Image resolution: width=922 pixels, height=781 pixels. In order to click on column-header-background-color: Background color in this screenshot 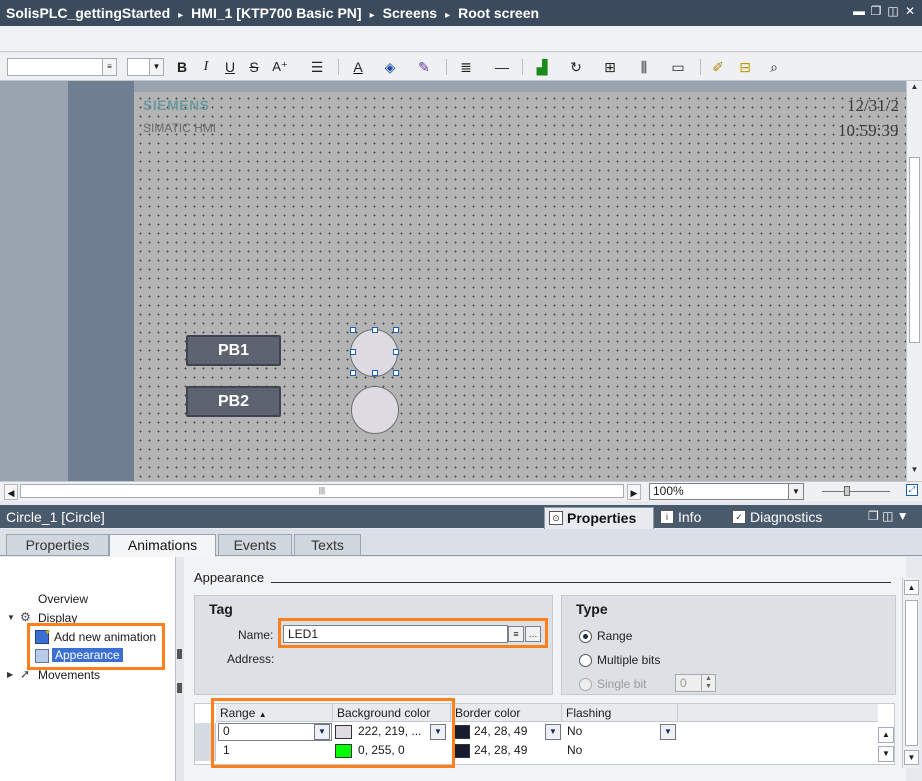, I will do `click(392, 713)`.